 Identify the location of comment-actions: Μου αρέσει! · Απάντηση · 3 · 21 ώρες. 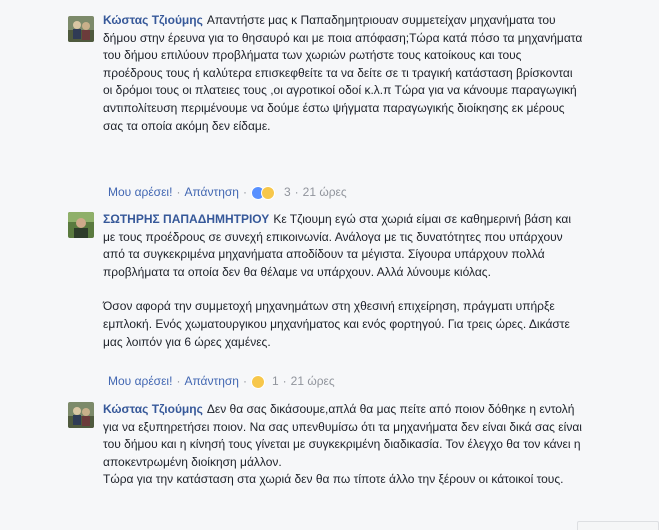
(227, 193).